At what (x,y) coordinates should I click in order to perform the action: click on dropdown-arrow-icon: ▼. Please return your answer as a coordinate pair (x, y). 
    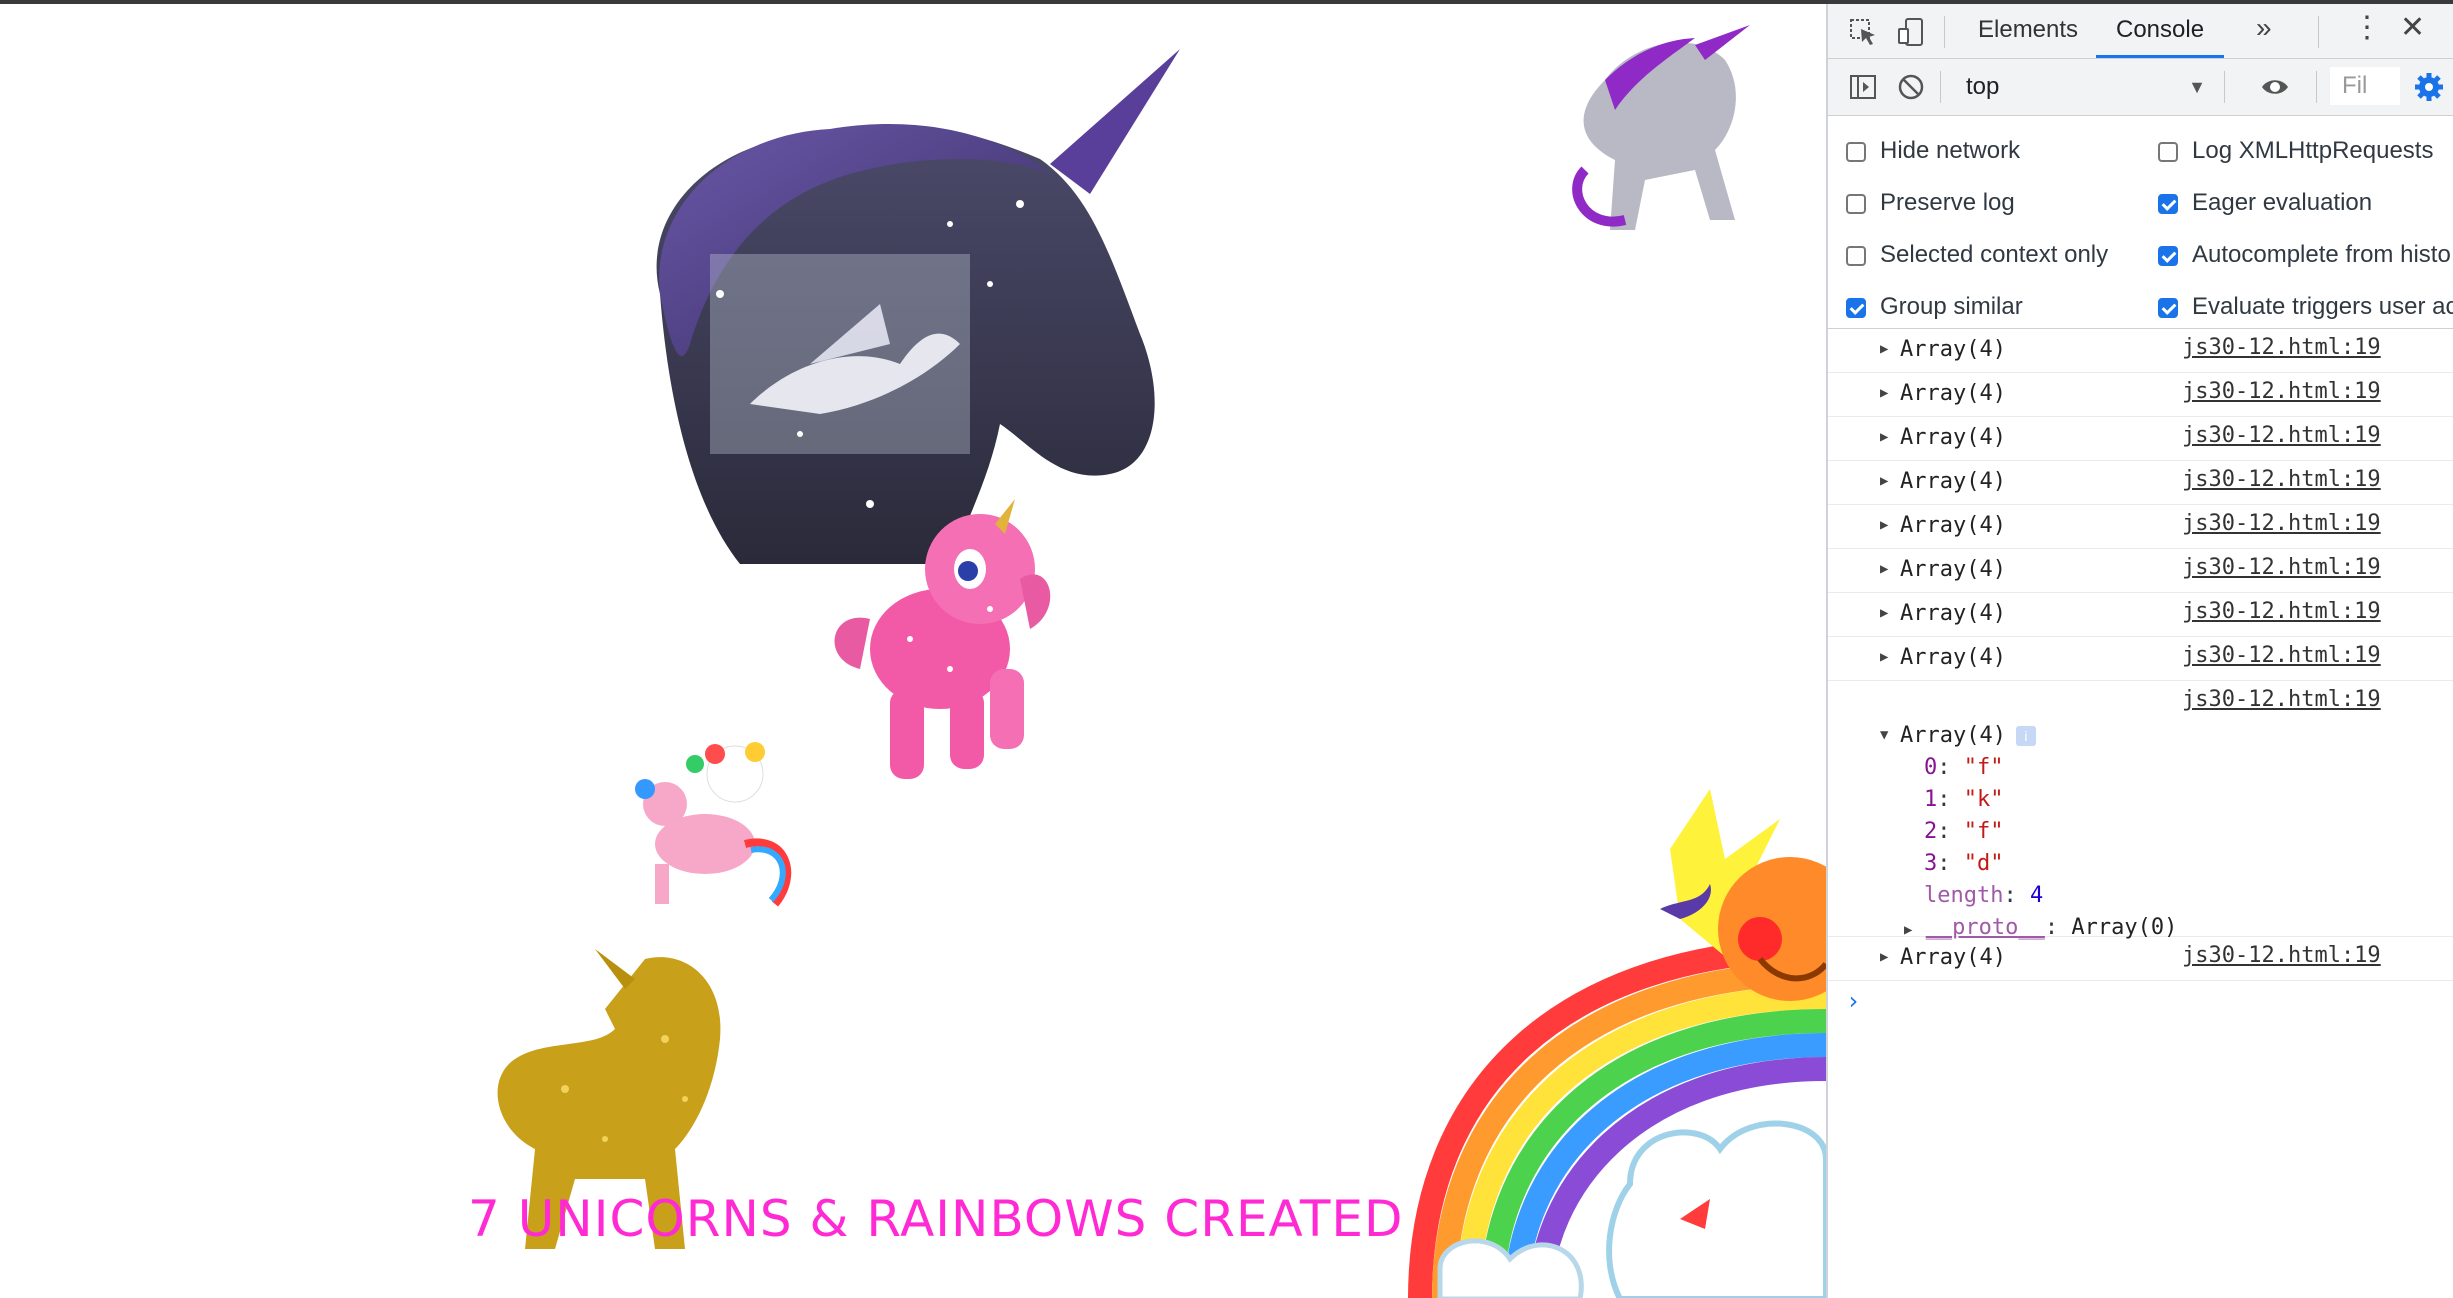
    Looking at the image, I should click on (2197, 87).